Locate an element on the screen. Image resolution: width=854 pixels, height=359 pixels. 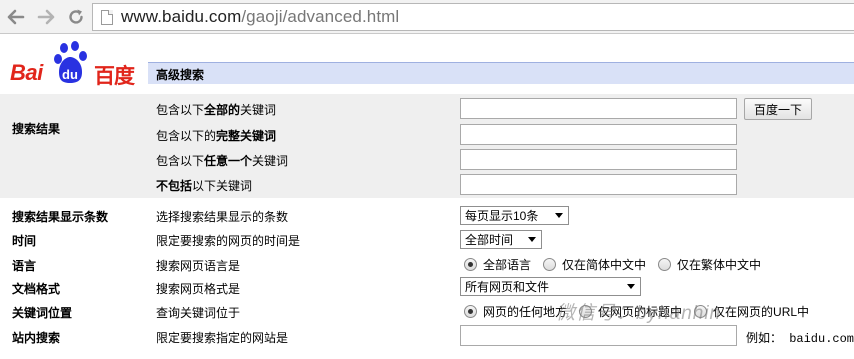
site-search-label: 站内搜索 is located at coordinates (36, 338).